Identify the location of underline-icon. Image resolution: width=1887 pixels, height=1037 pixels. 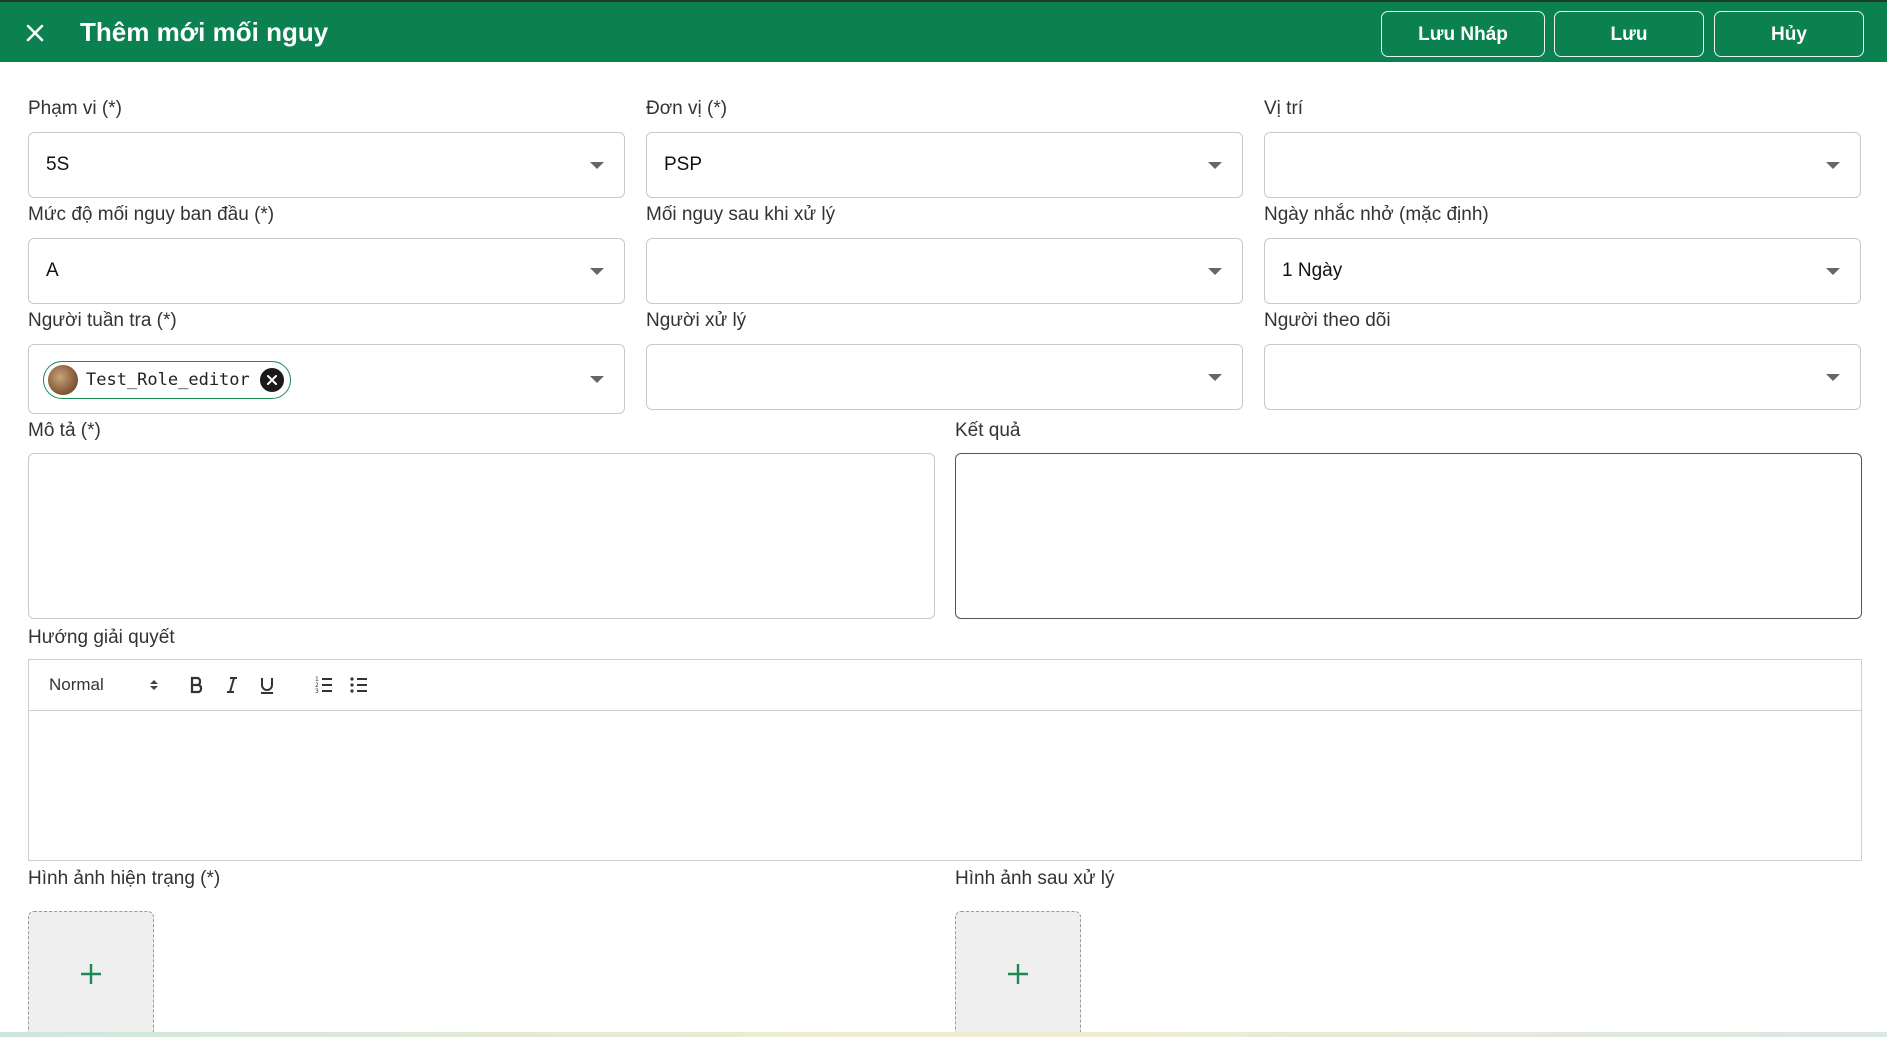
(267, 685).